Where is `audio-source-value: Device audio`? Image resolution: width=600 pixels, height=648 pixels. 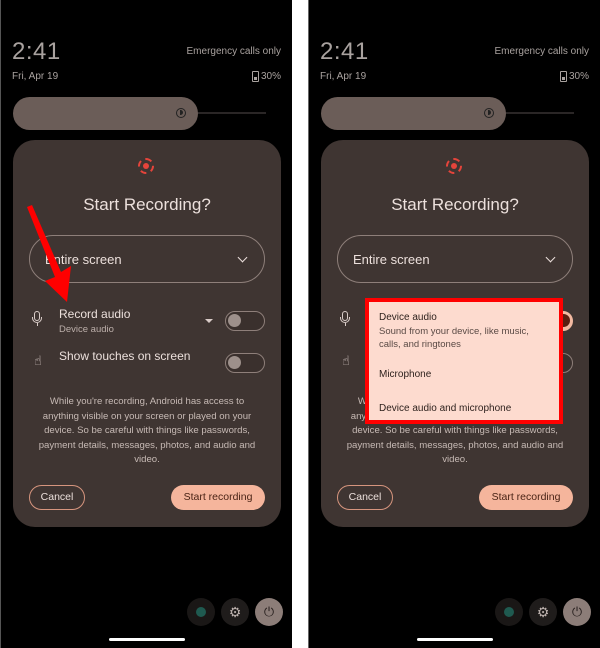
audio-source-value: Device audio is located at coordinates (86, 329).